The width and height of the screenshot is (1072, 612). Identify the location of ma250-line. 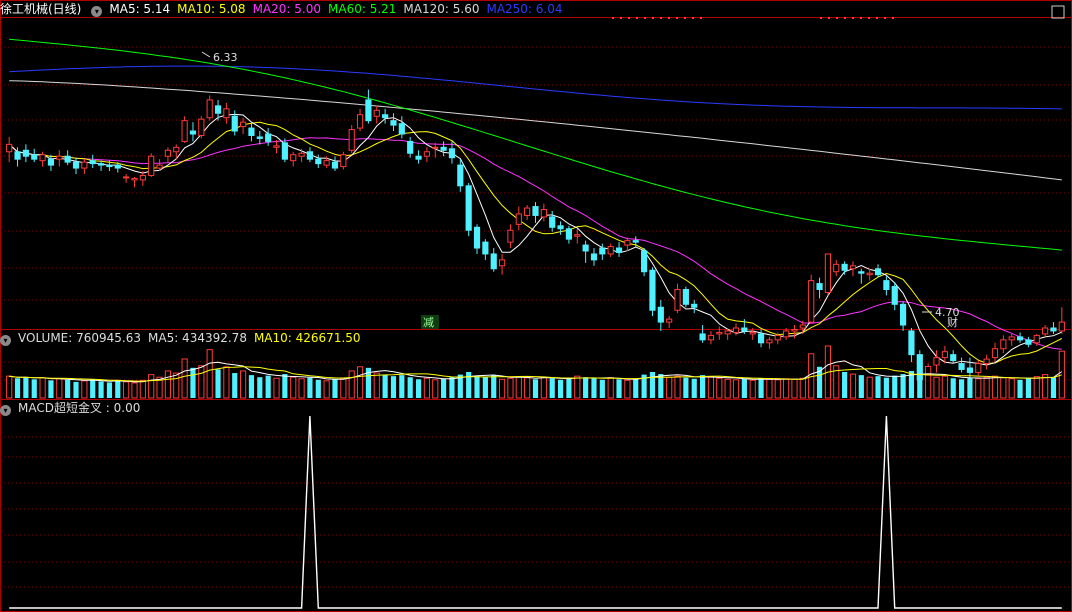
(535, 87).